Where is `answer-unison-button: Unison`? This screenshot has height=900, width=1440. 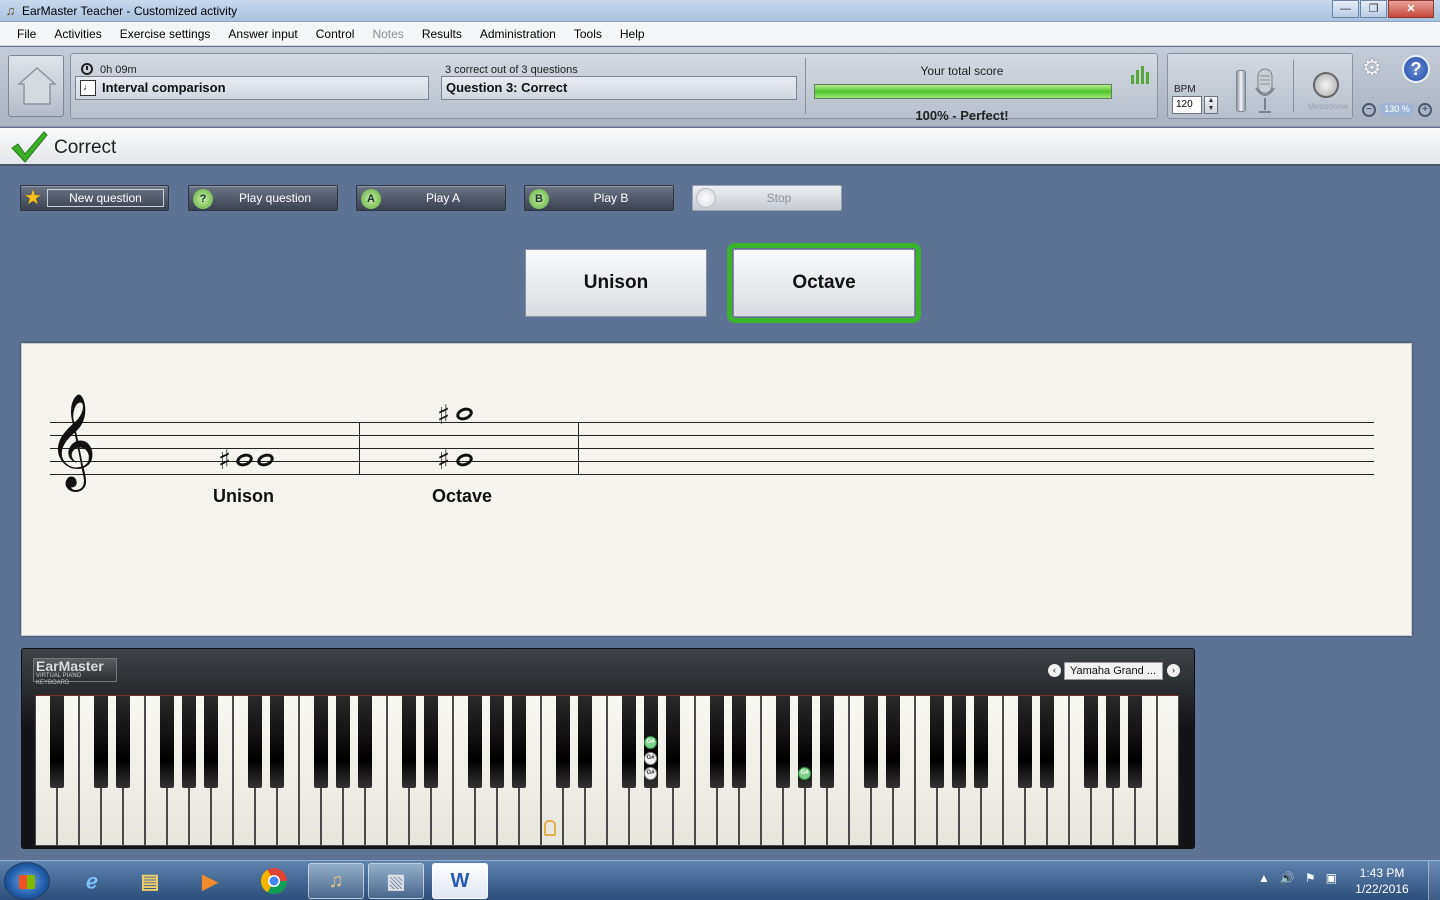
answer-unison-button: Unison is located at coordinates (616, 283).